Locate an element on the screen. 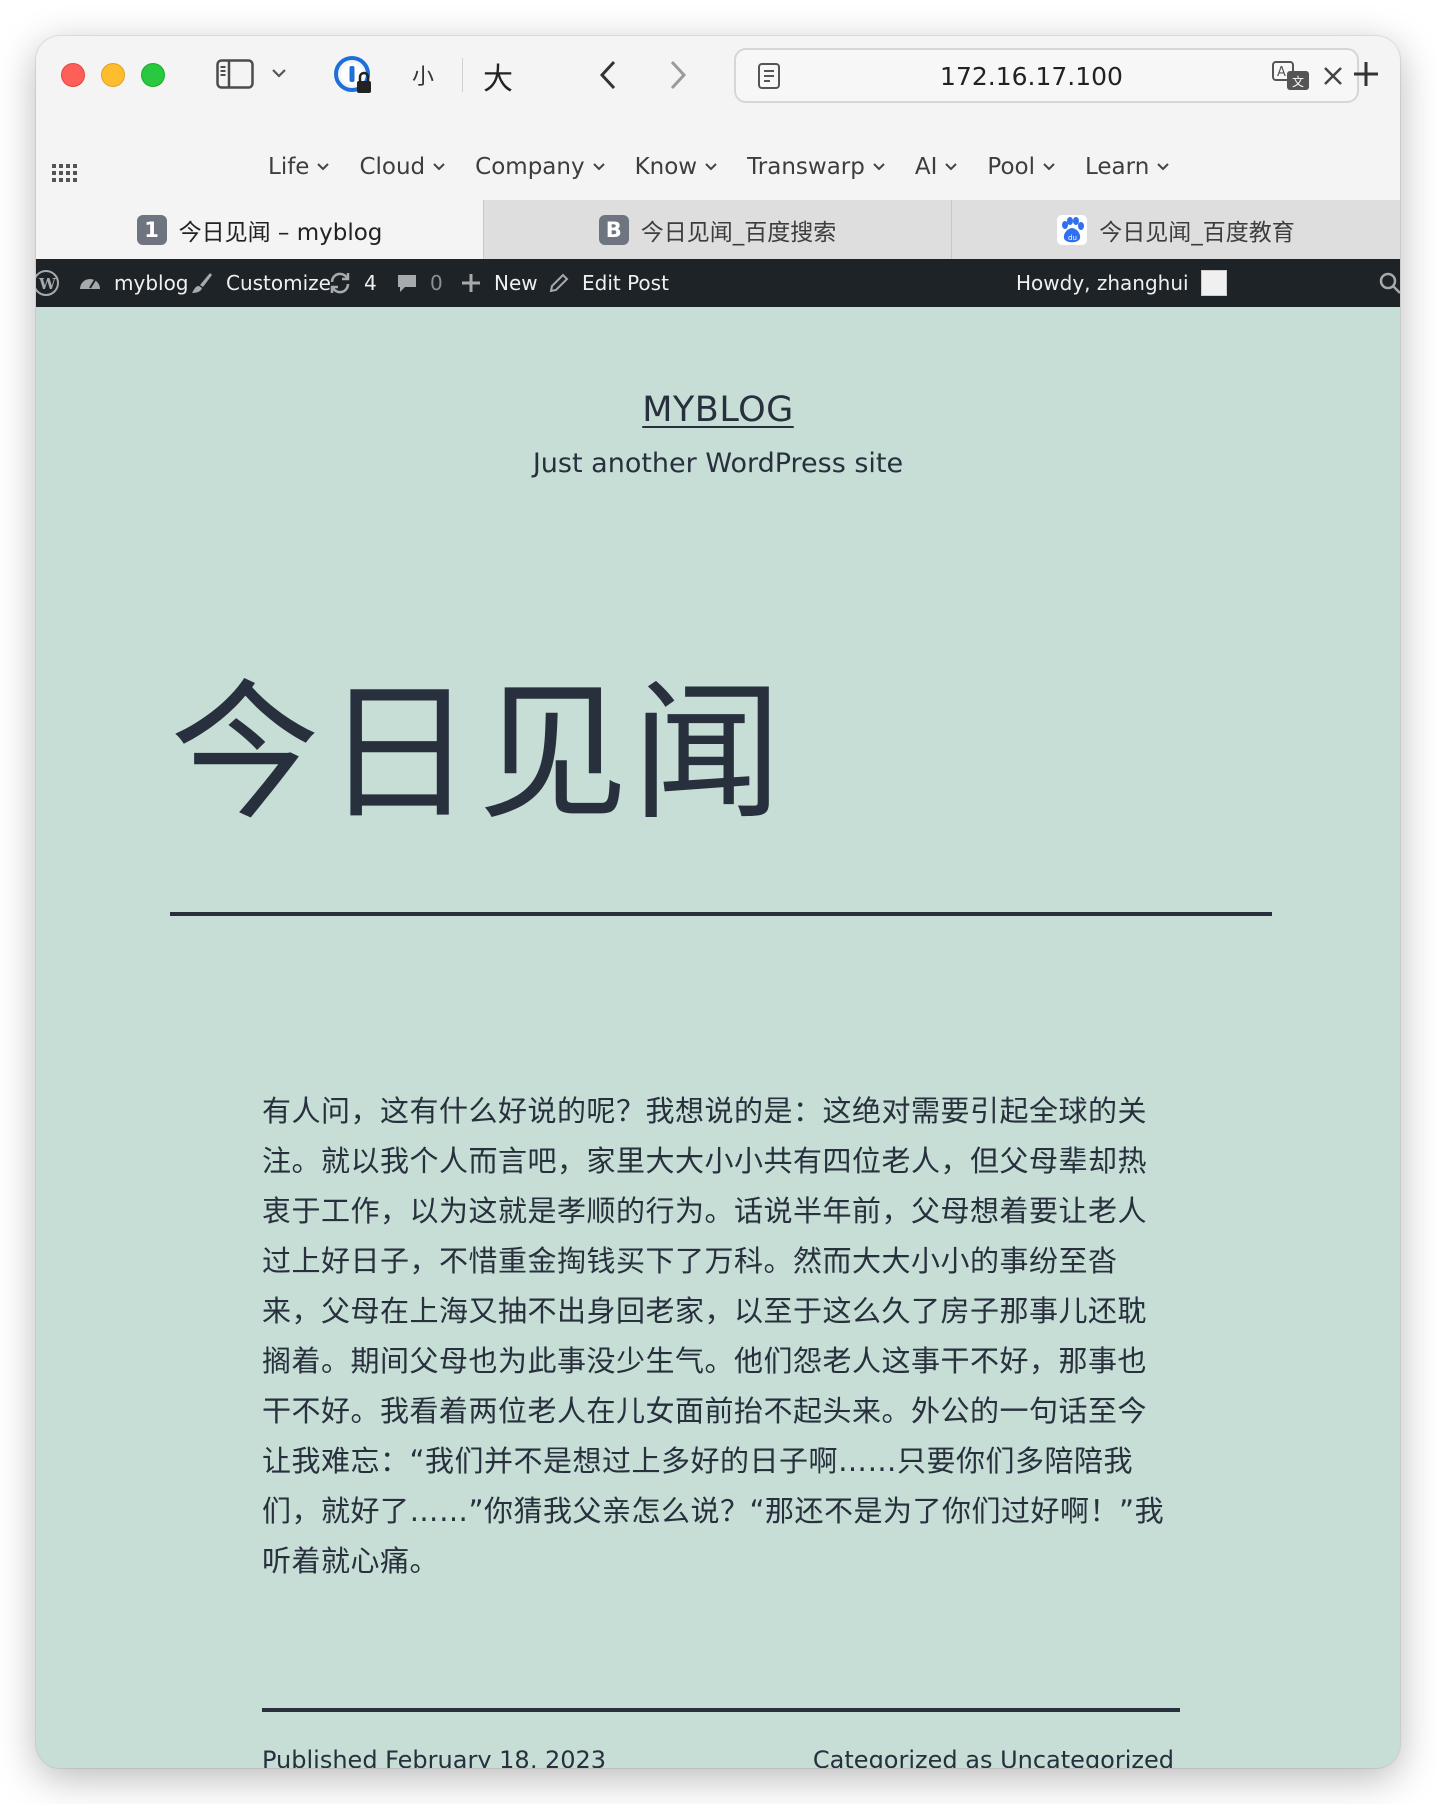 Image resolution: width=1436 pixels, height=1804 pixels. updates-icon is located at coordinates (340, 283).